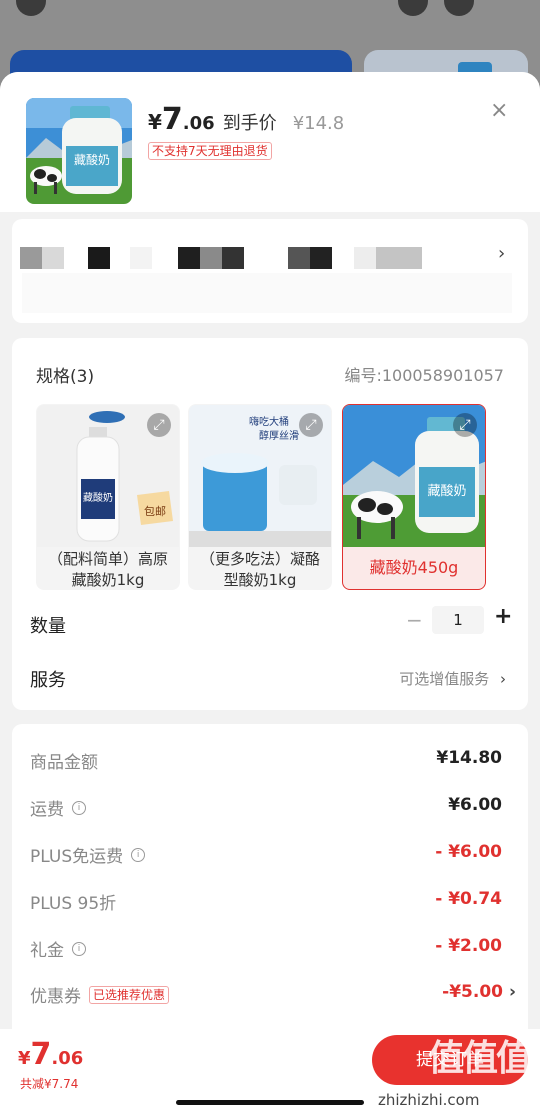  I want to click on cost-value: - ¥6.00, so click(468, 852).